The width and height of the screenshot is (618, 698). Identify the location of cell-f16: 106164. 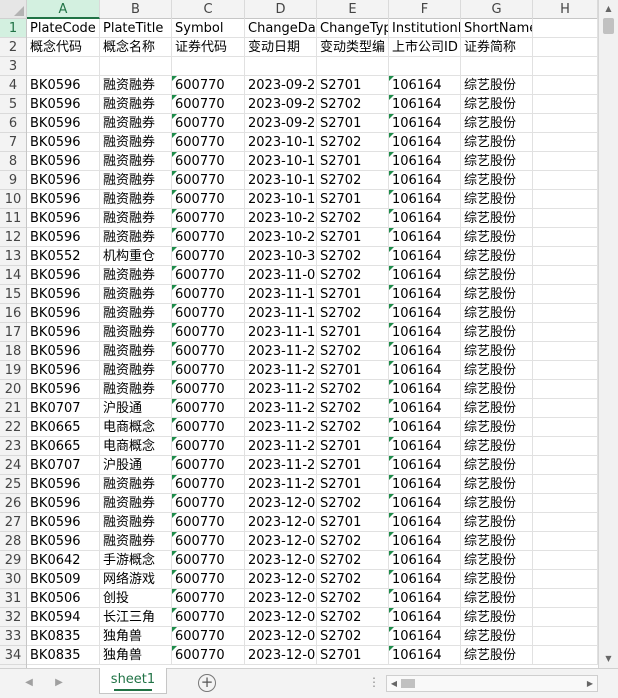
(425, 313).